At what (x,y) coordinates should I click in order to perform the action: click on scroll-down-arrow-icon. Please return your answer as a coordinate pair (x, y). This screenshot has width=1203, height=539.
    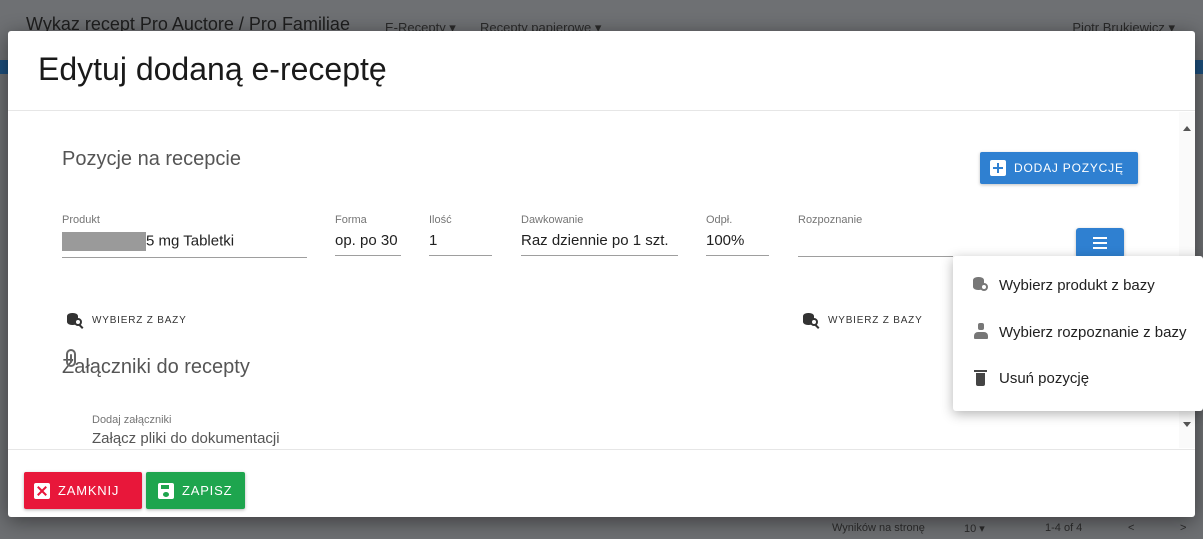
    Looking at the image, I should click on (1187, 424).